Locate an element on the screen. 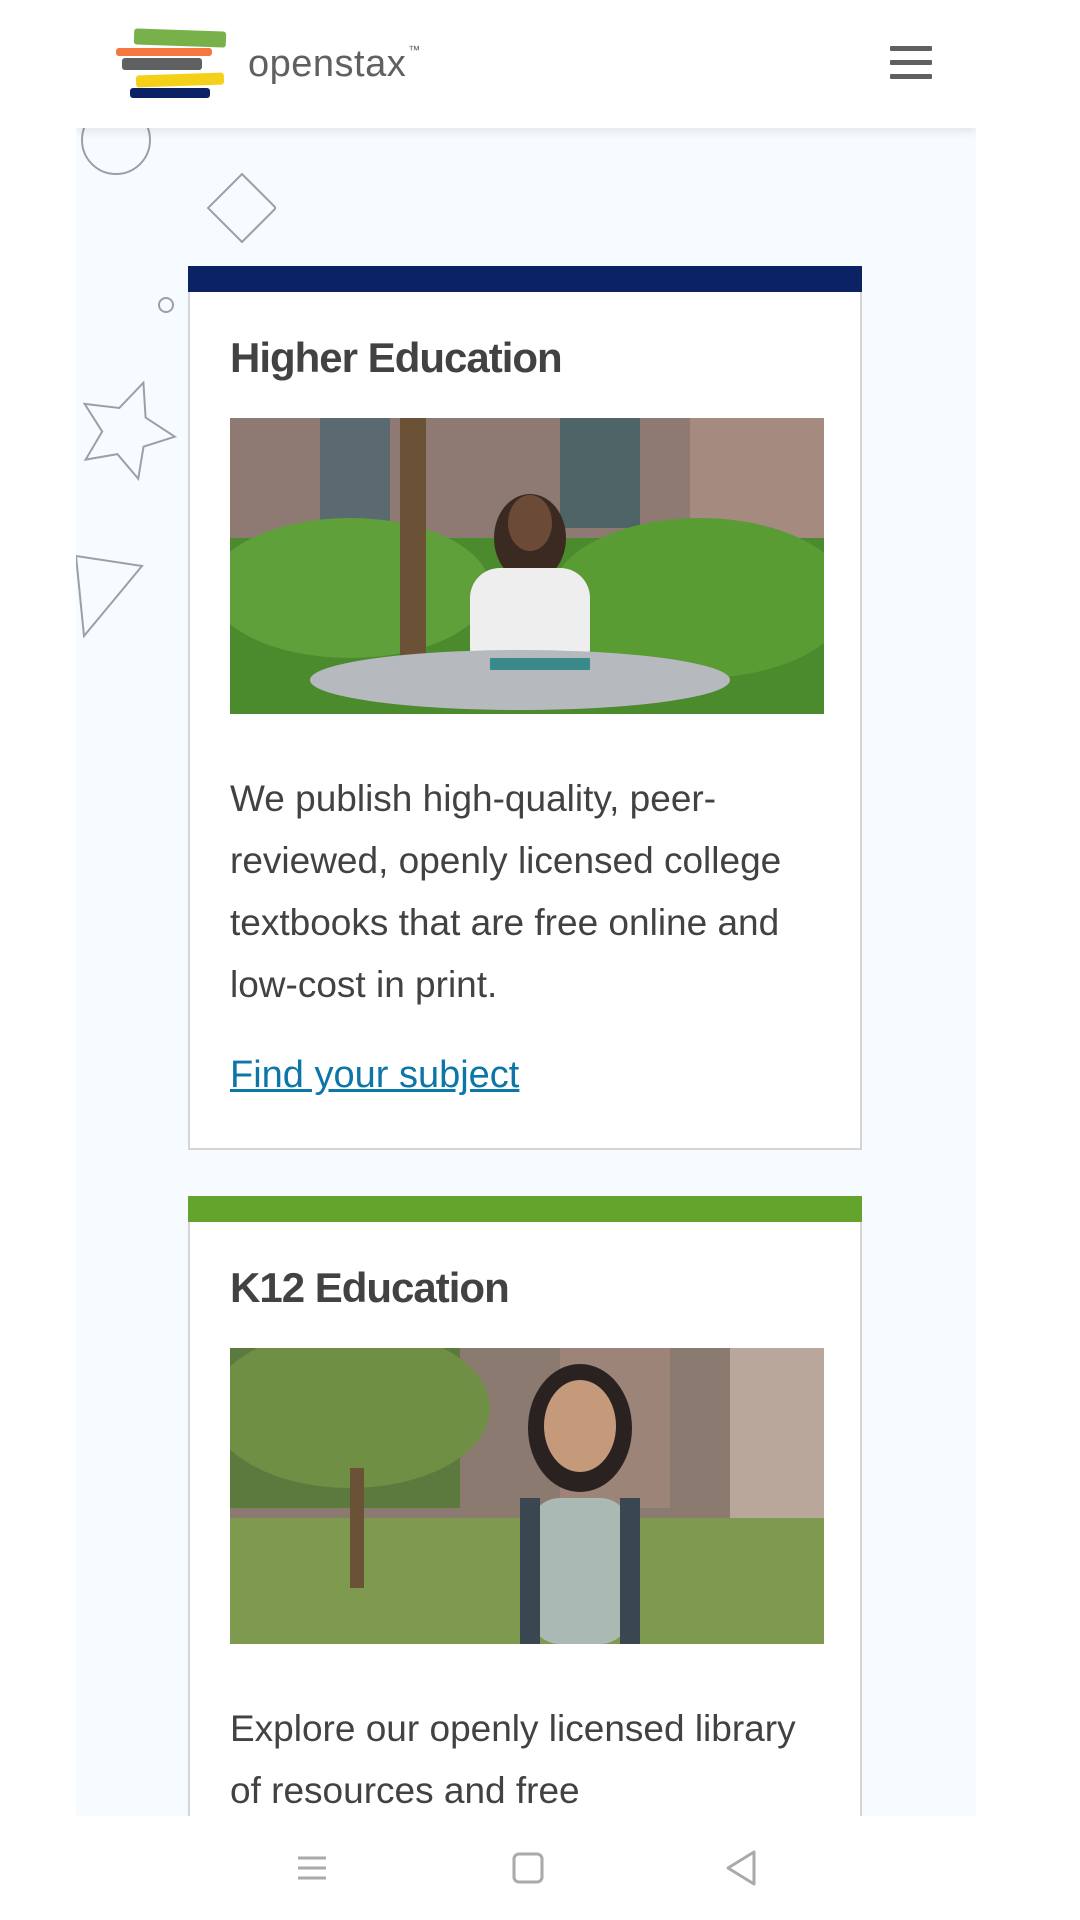 Image resolution: width=1080 pixels, height=1920 pixels. star-shape is located at coordinates (130, 431).